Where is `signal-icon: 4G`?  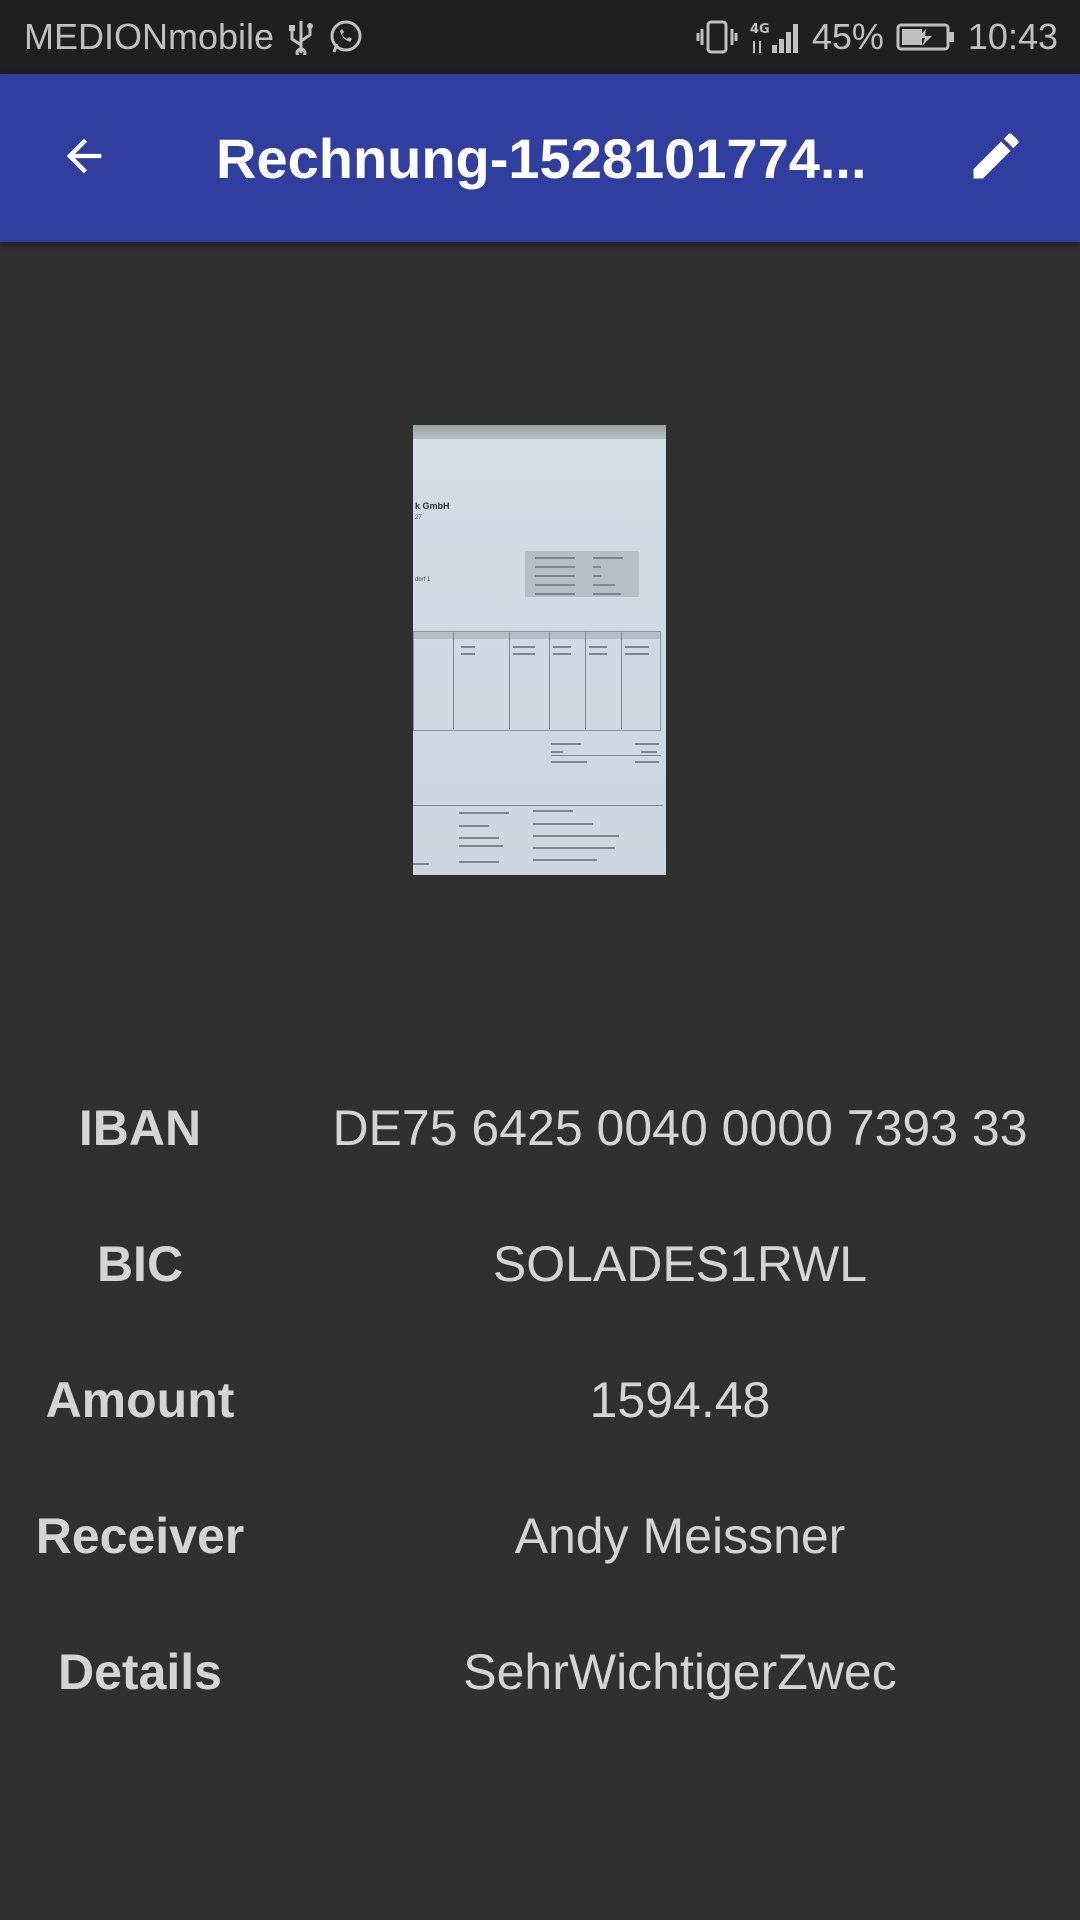
signal-icon: 4G is located at coordinates (775, 37).